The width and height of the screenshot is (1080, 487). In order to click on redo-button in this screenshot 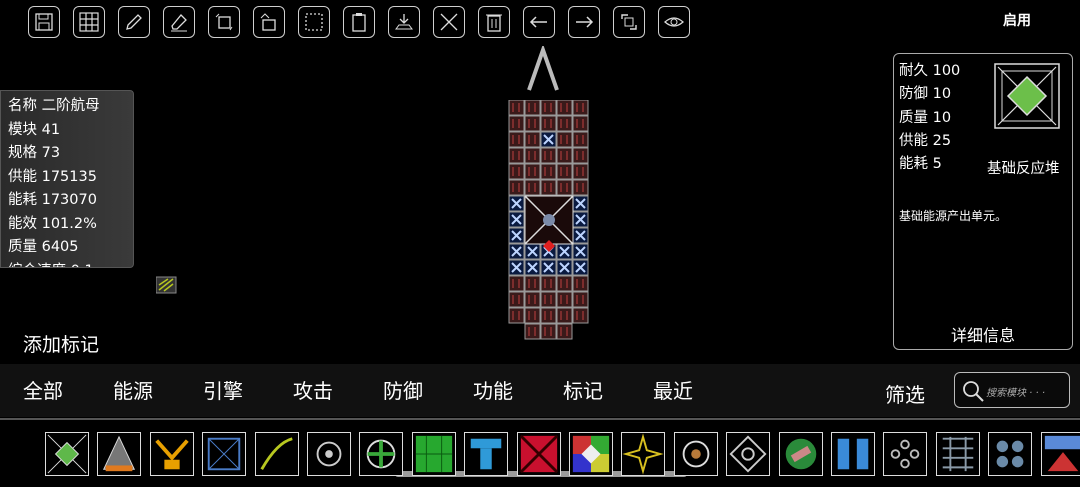, I will do `click(584, 22)`.